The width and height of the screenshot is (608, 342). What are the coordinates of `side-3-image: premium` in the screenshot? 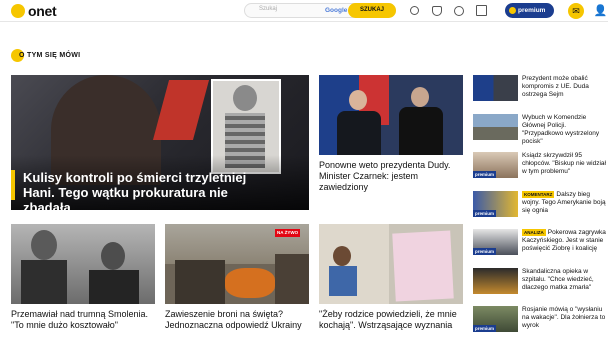 It's located at (495, 165).